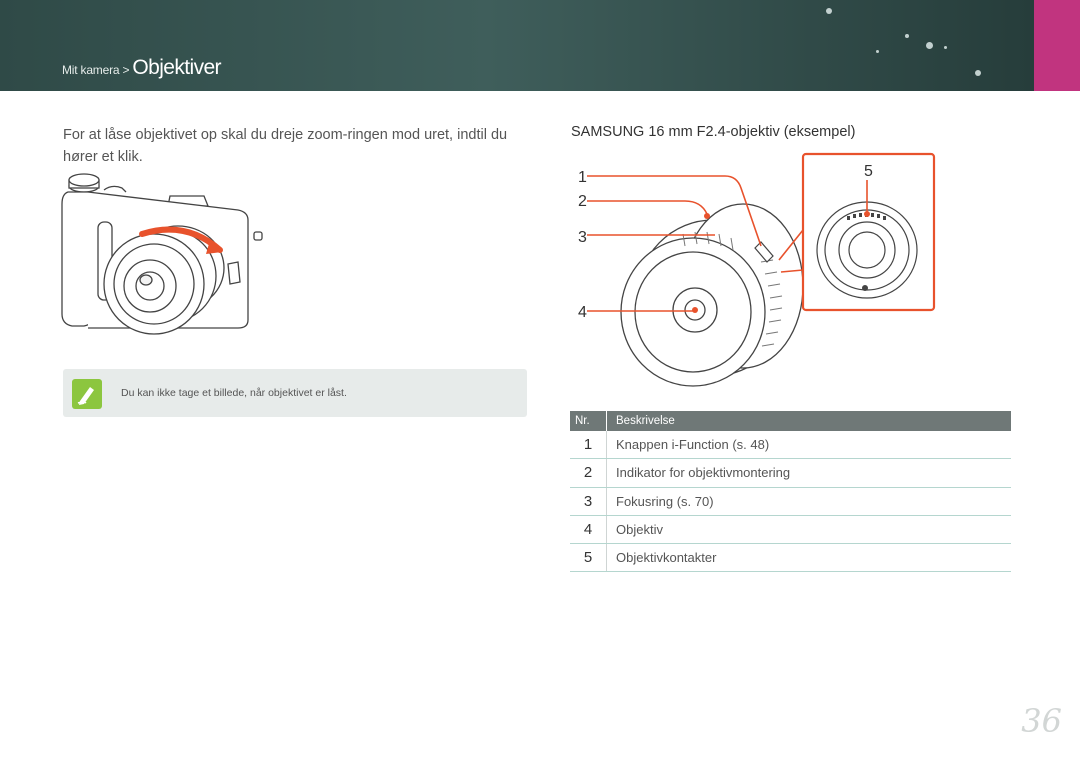 The height and width of the screenshot is (765, 1080). Describe the element at coordinates (1041, 721) in the screenshot. I see `page-number: 36` at that location.